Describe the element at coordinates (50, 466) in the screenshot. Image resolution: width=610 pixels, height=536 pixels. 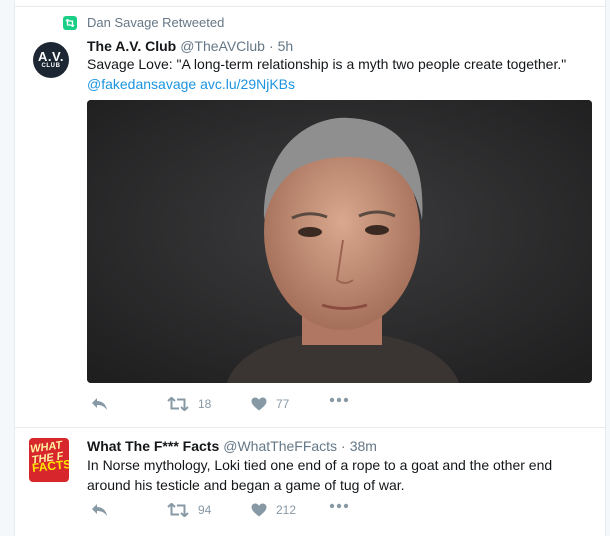
I see `avatar-logo-subtext: FACTS` at that location.